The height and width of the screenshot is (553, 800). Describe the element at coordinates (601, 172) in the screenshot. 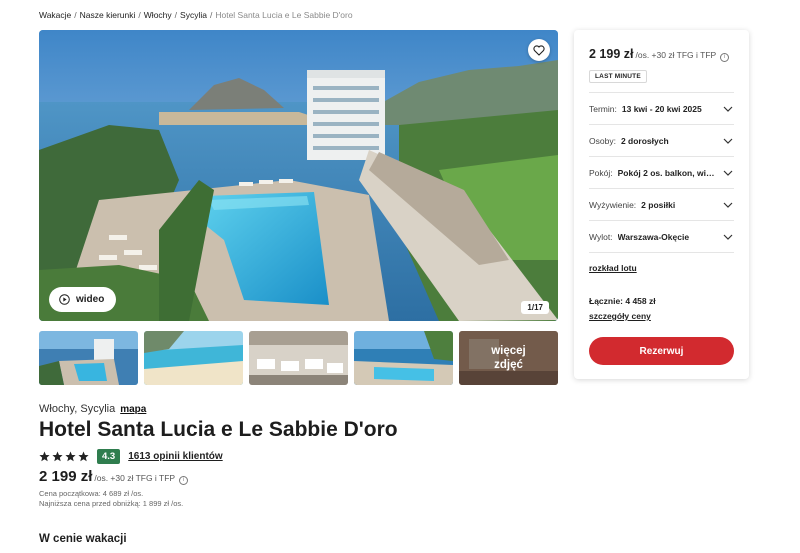

I see `row-label: Pokój:` at that location.